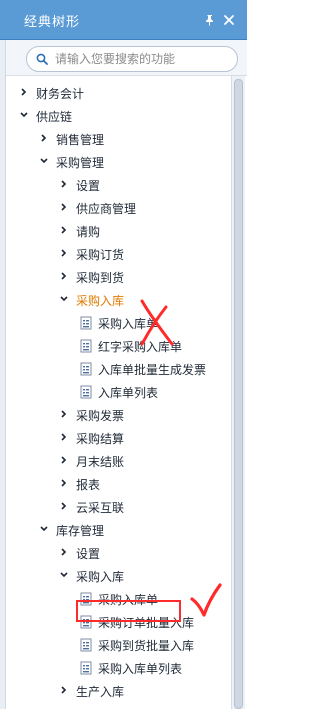 Image resolution: width=320 pixels, height=709 pixels. Describe the element at coordinates (123, 20) in the screenshot. I see `panel-header: 经典树形` at that location.